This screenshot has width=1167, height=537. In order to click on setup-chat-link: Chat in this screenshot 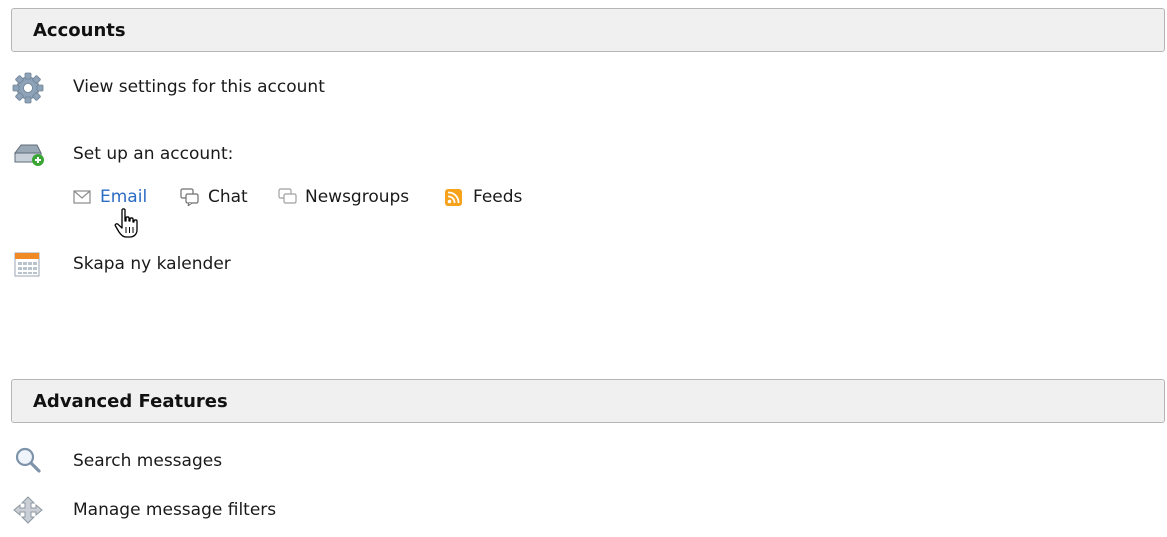, I will do `click(216, 198)`.